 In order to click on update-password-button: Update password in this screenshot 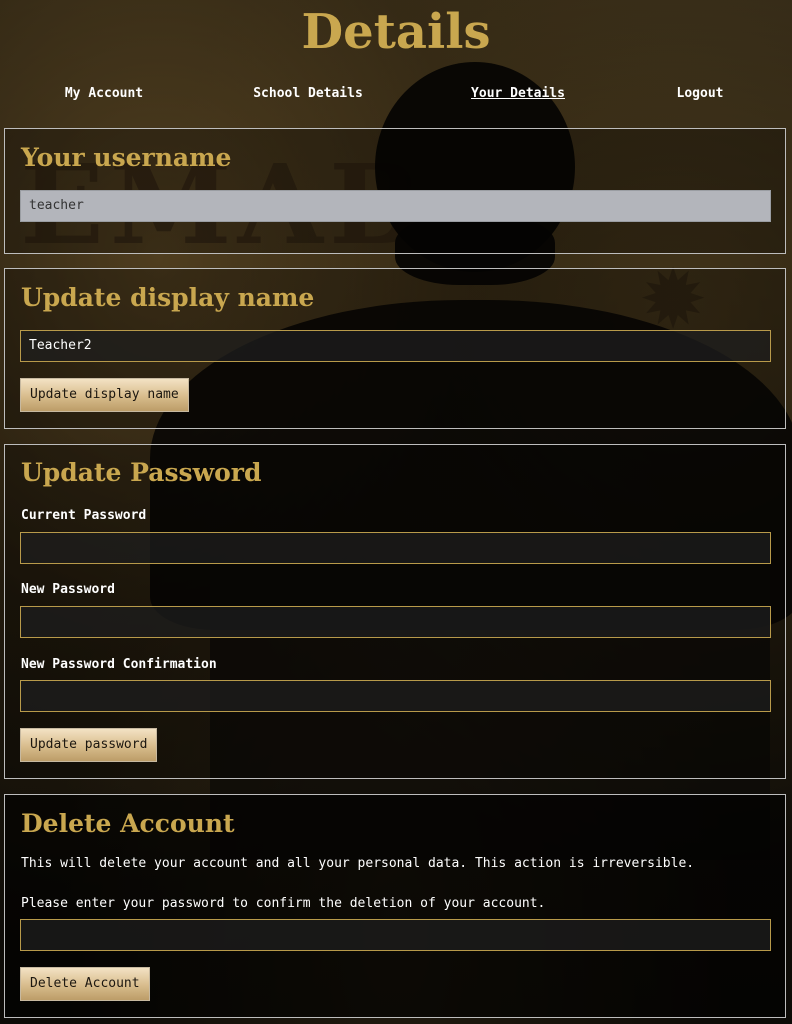, I will do `click(89, 745)`.